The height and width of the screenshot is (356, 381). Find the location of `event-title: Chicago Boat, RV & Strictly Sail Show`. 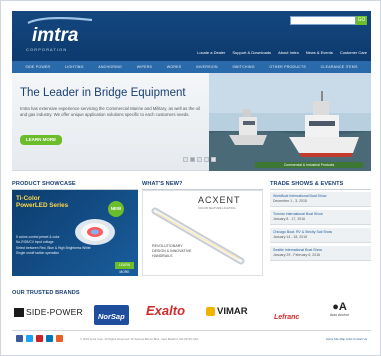

event-title: Chicago Boat, RV & Strictly Sail Show is located at coordinates (302, 232).